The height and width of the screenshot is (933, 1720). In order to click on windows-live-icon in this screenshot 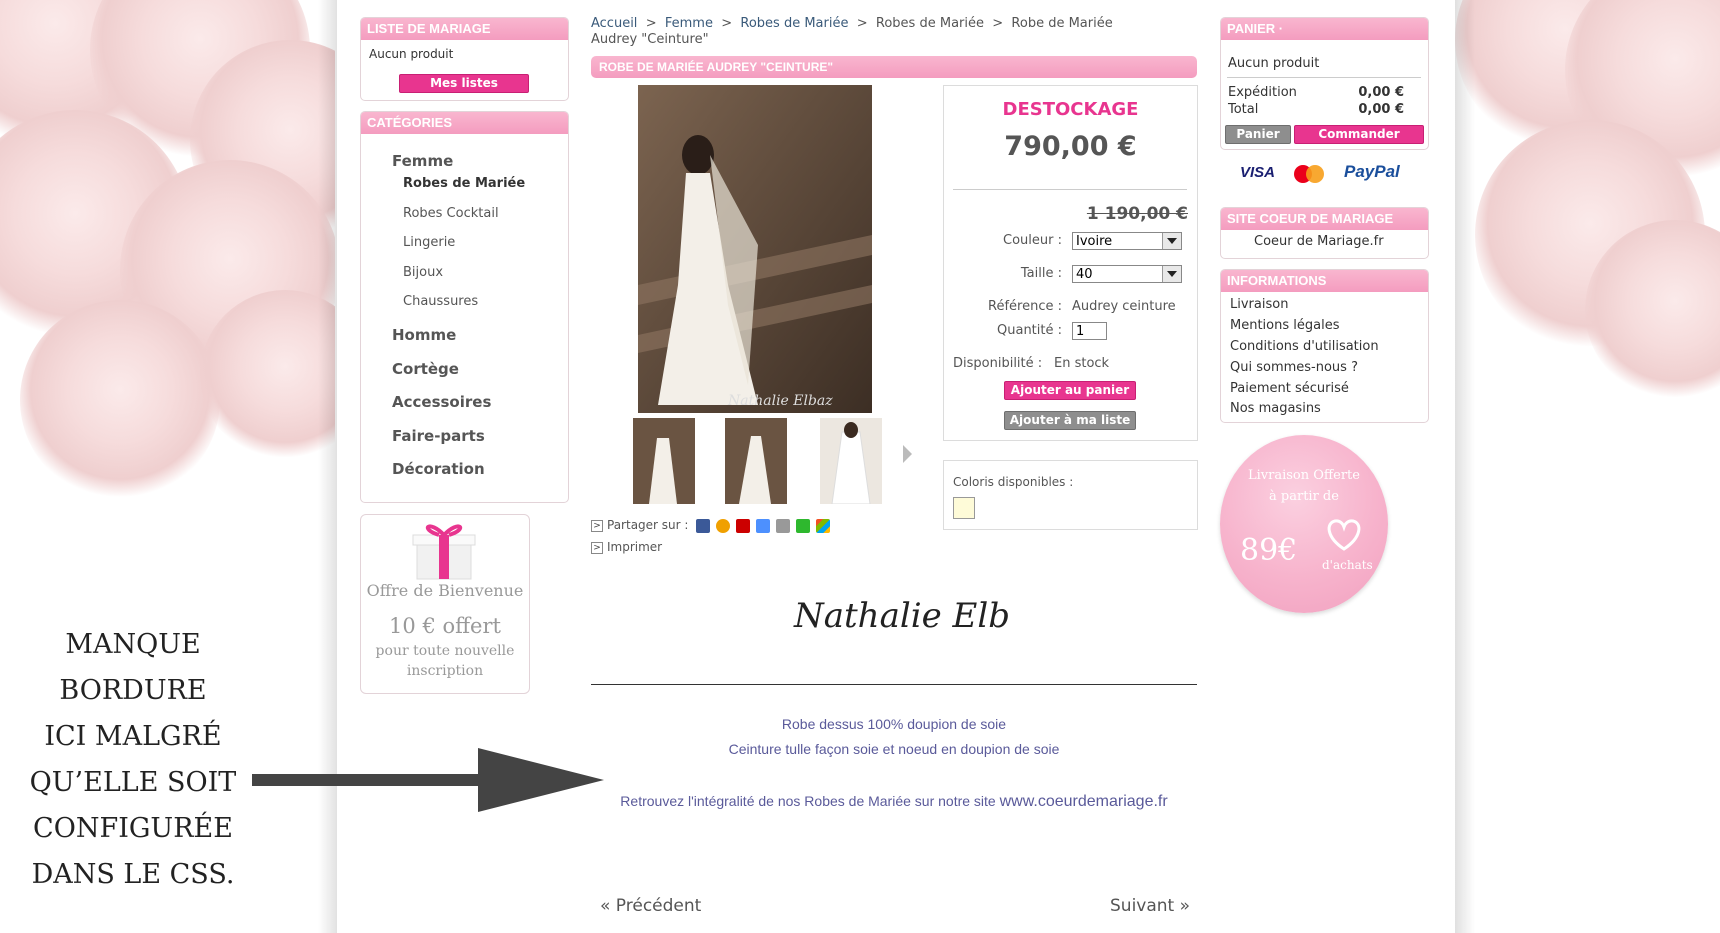, I will do `click(823, 525)`.